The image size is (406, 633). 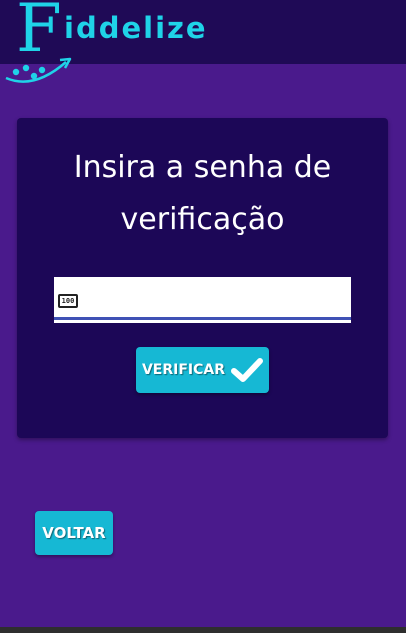 I want to click on verify-button: VERIFICAR, so click(x=202, y=370).